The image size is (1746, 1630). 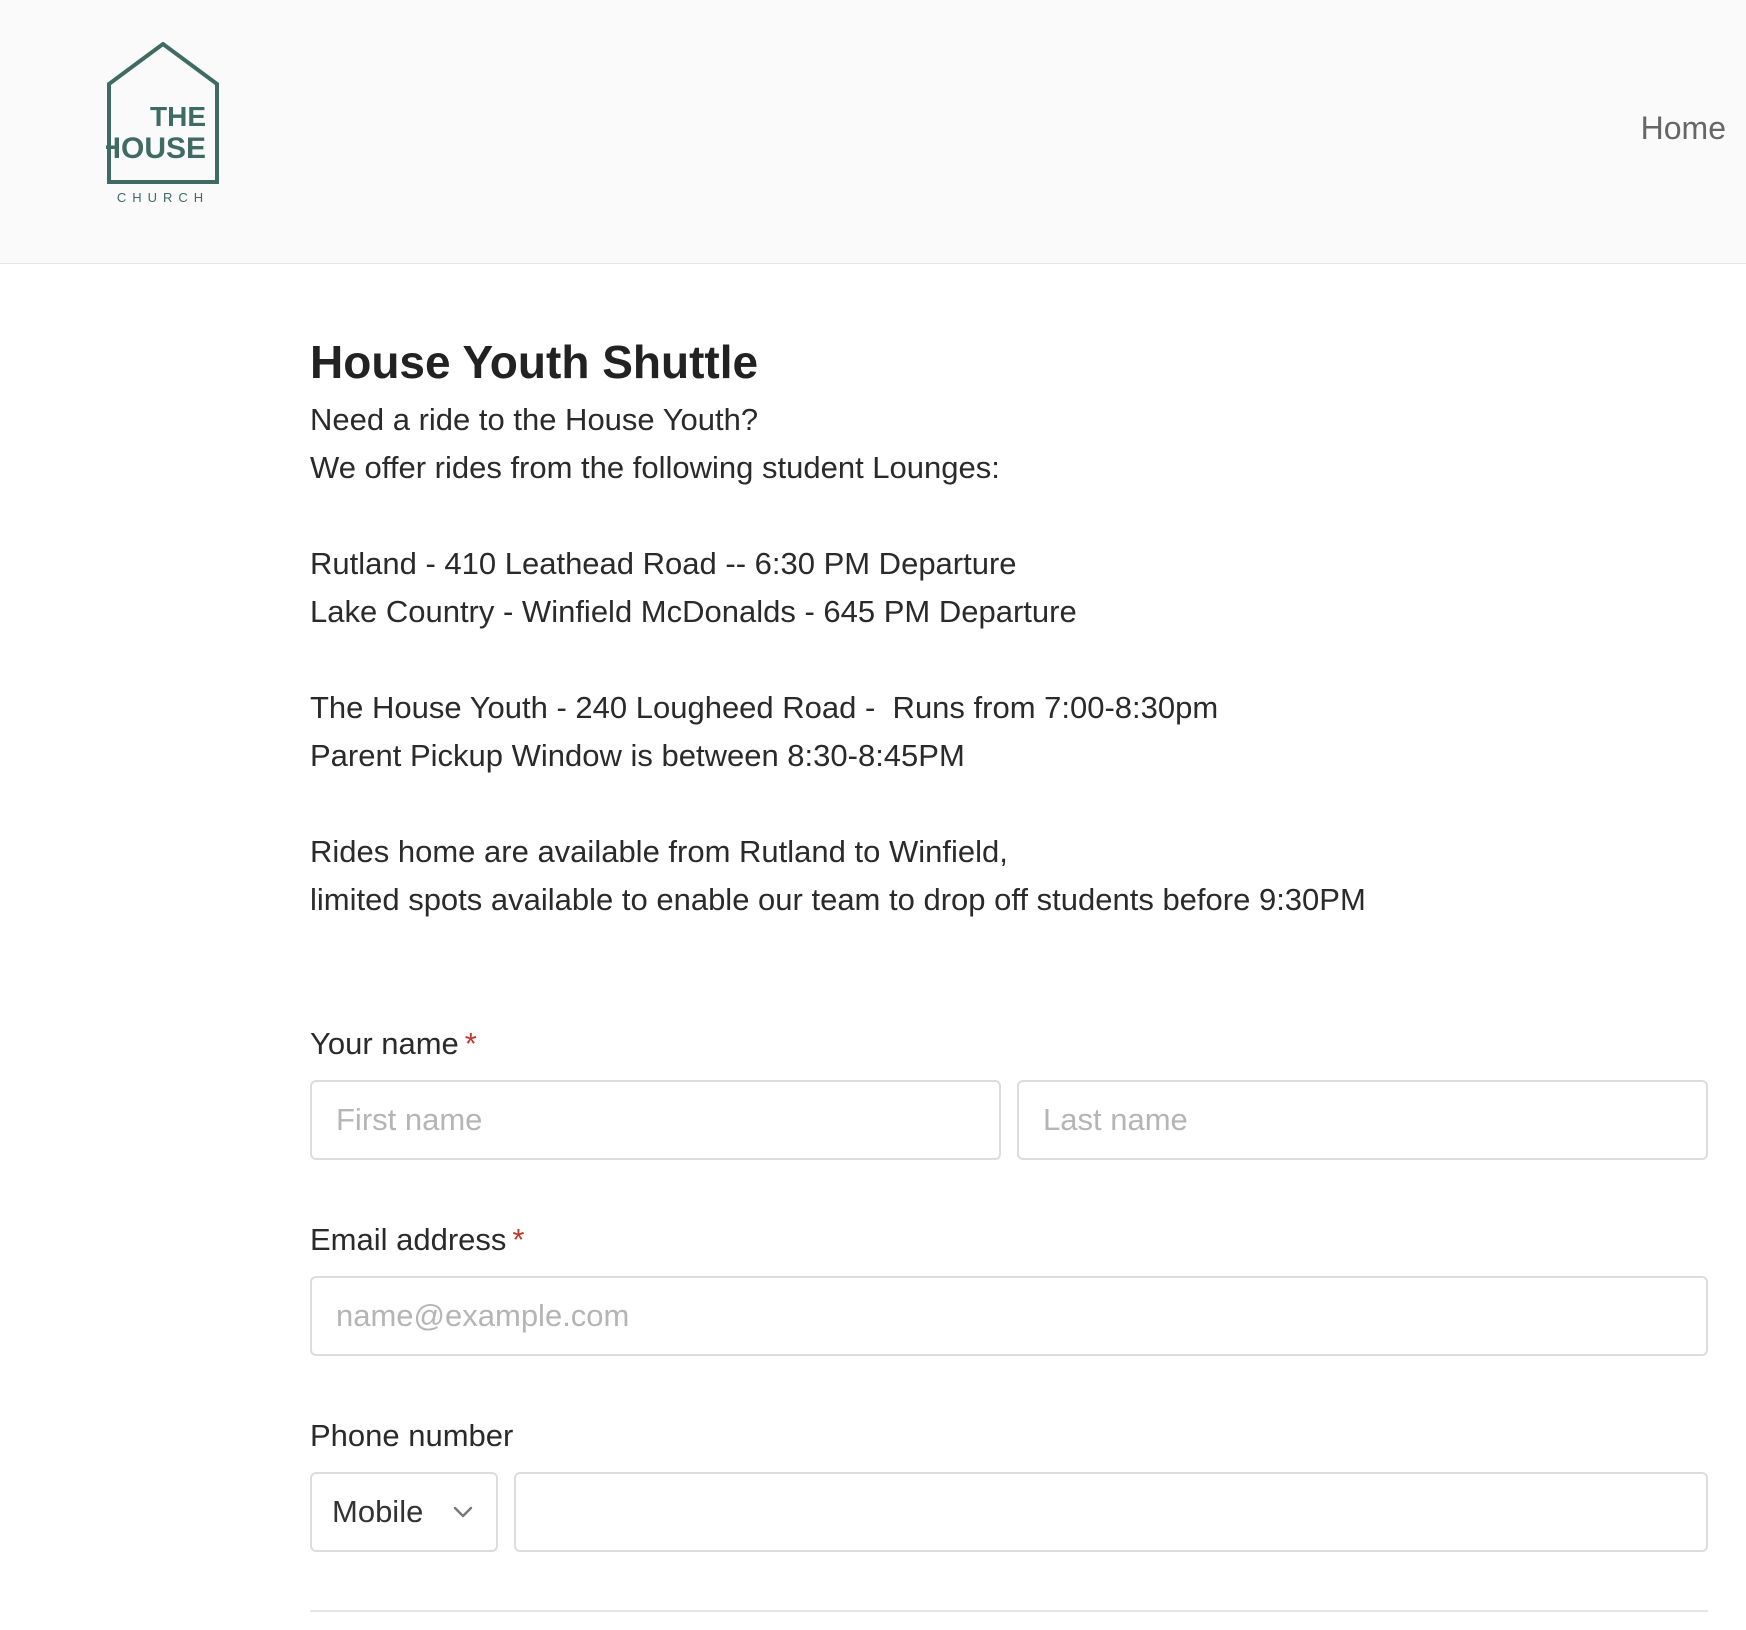 I want to click on phone-type-value: Mobile, so click(x=378, y=1511).